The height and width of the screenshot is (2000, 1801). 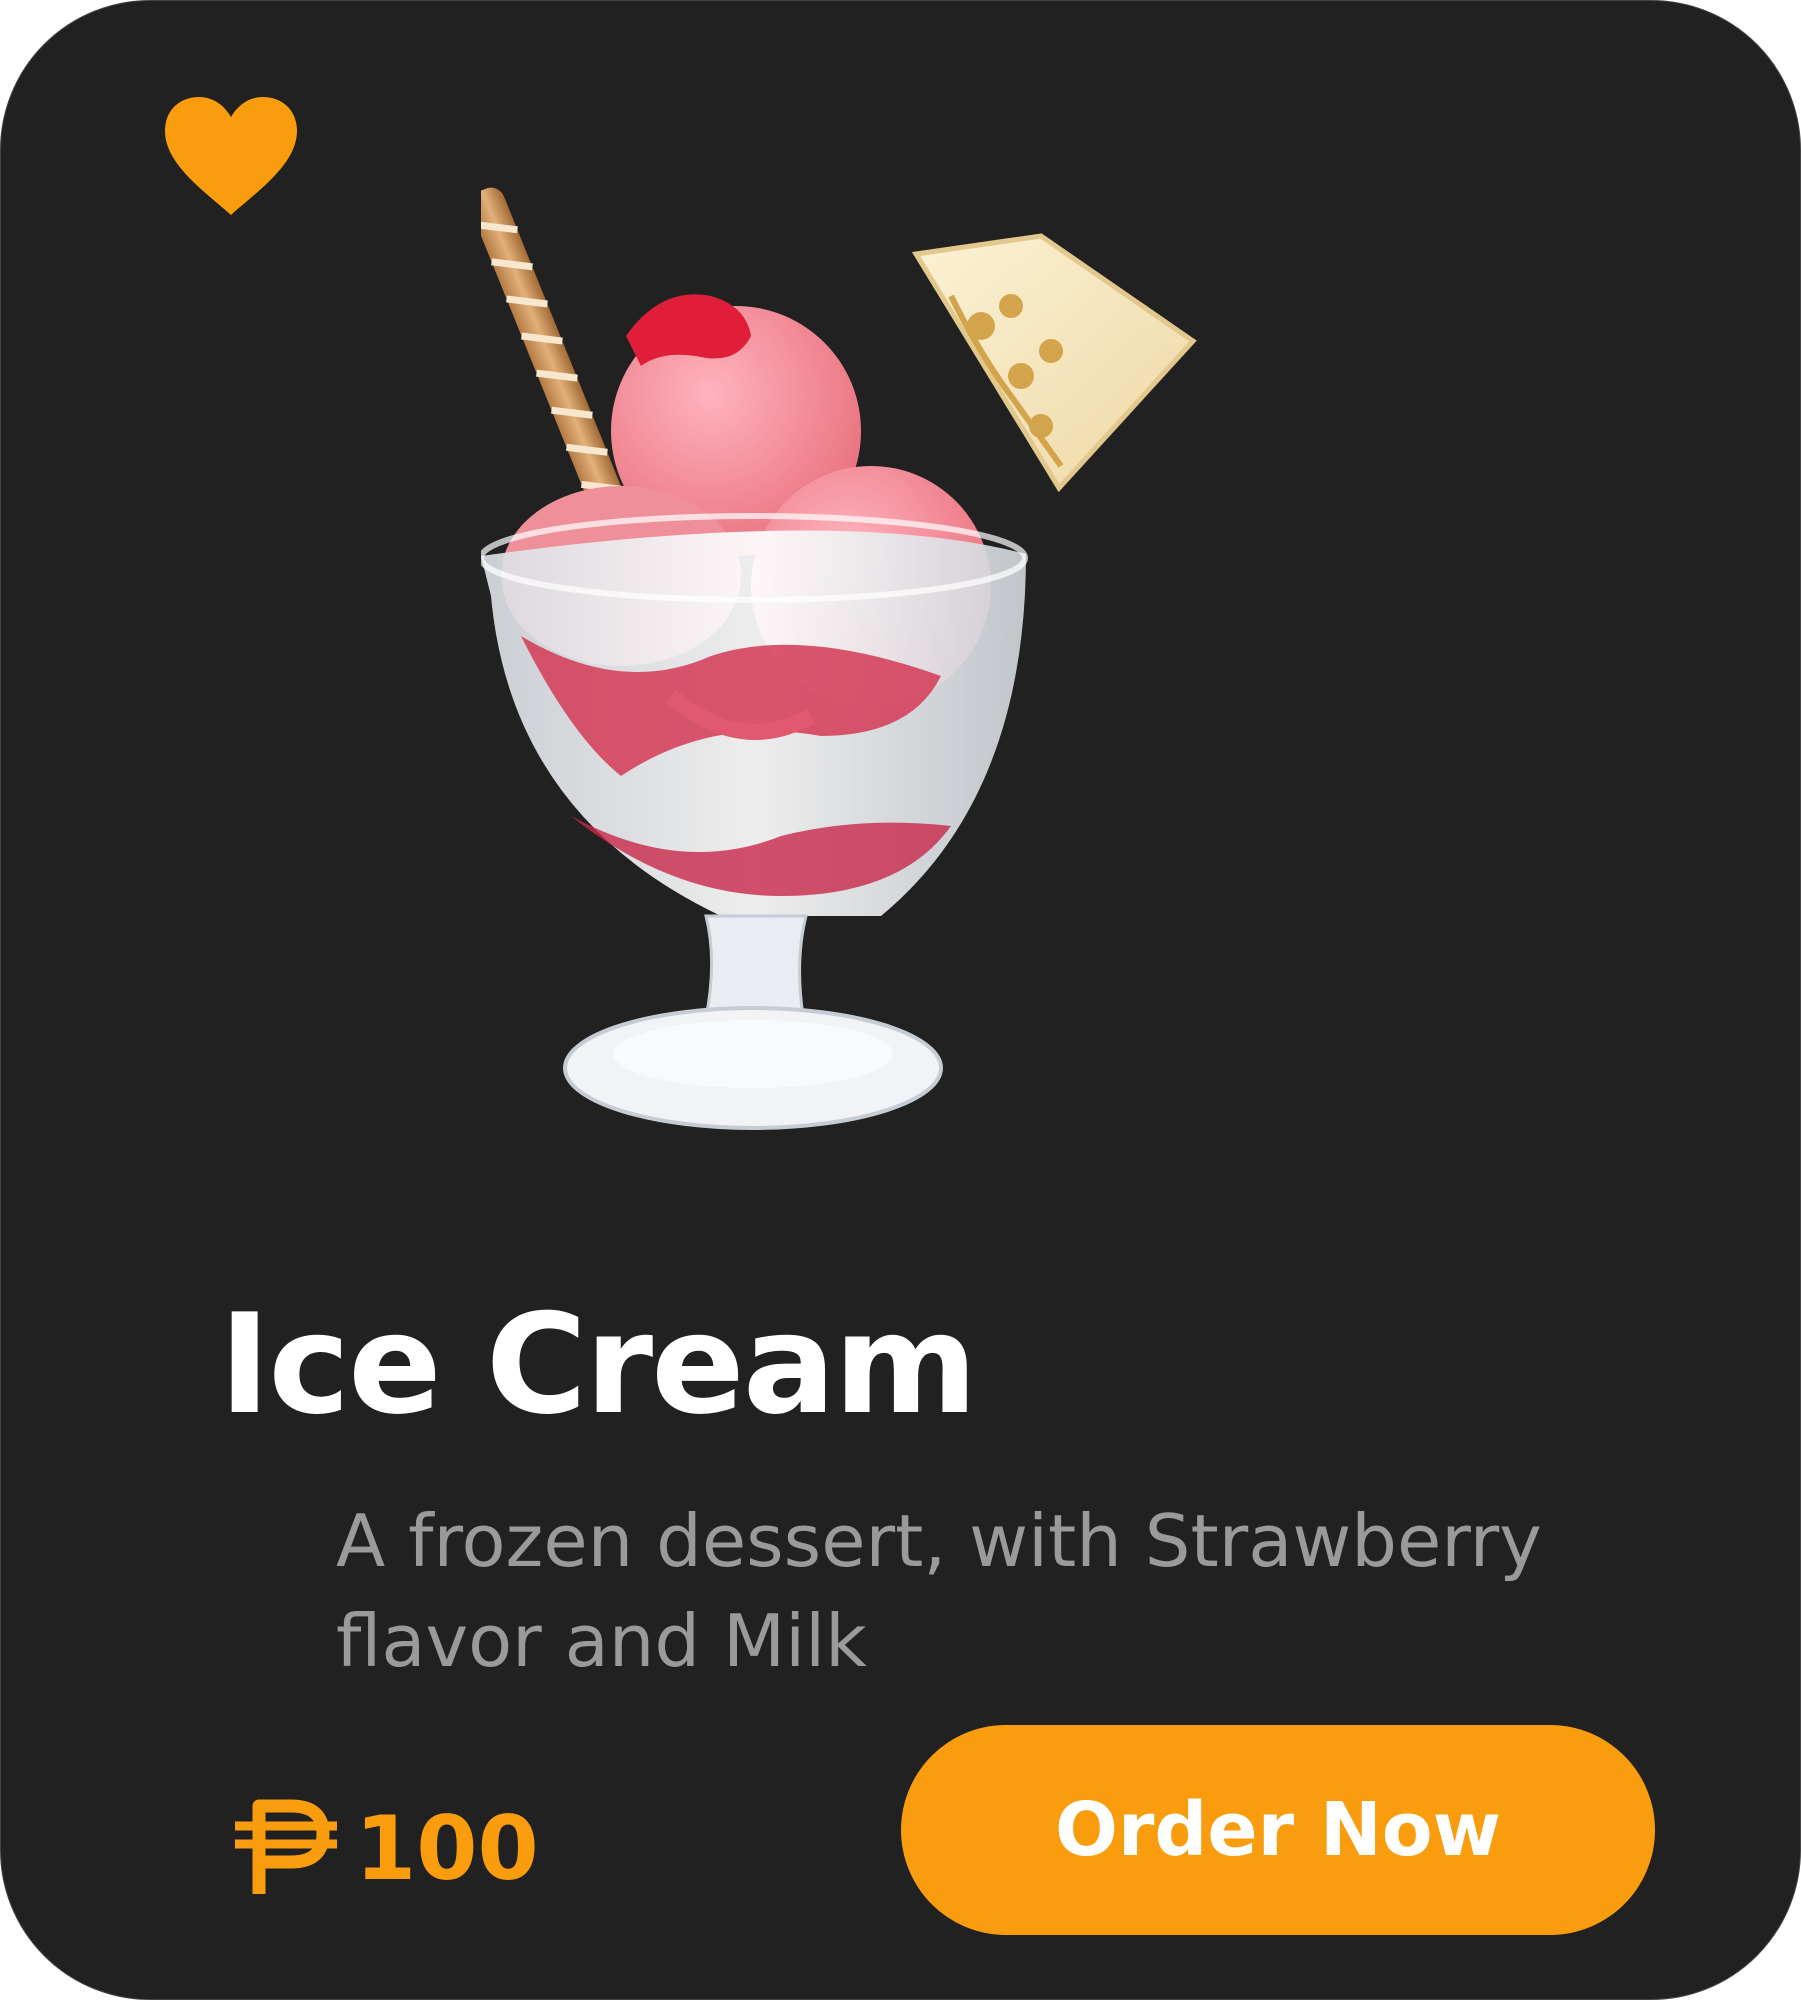 What do you see at coordinates (447, 1848) in the screenshot?
I see `price-value: 100` at bounding box center [447, 1848].